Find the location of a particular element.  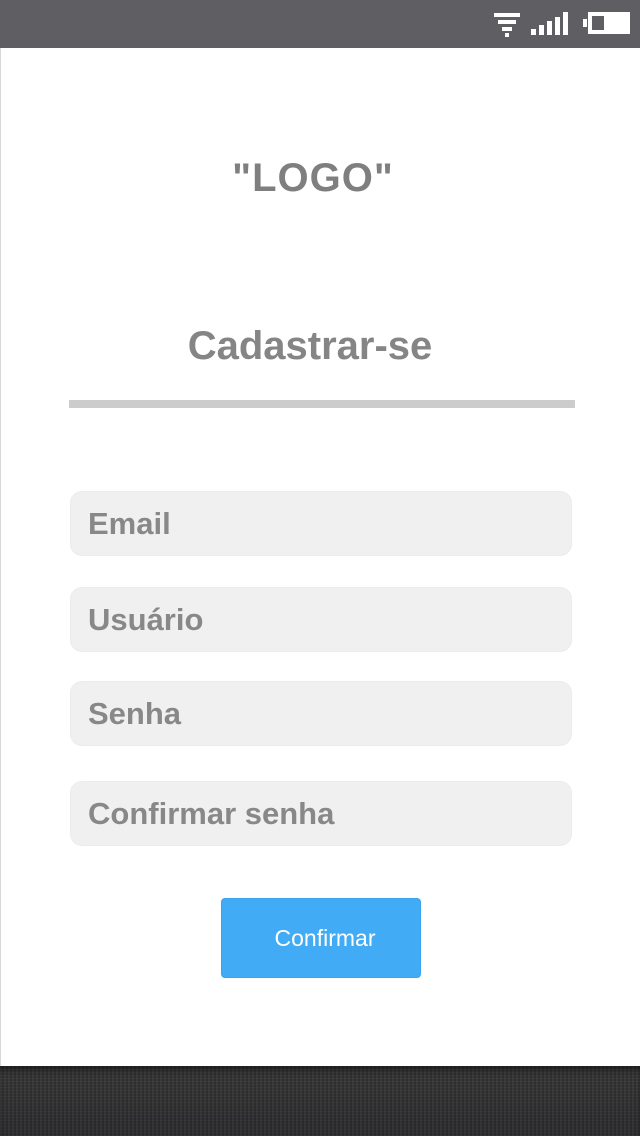

status-bar is located at coordinates (320, 24).